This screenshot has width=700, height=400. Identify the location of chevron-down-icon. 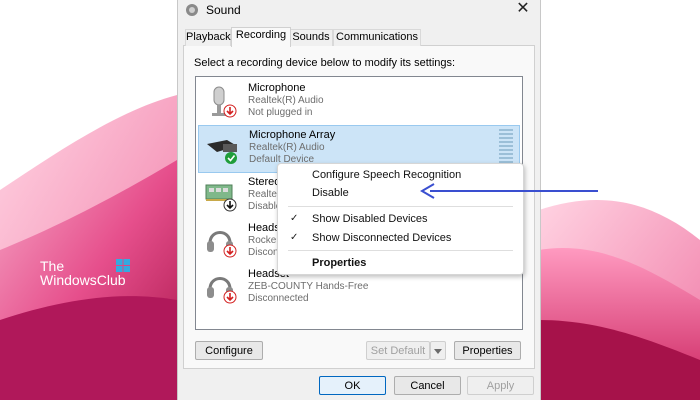
(438, 351).